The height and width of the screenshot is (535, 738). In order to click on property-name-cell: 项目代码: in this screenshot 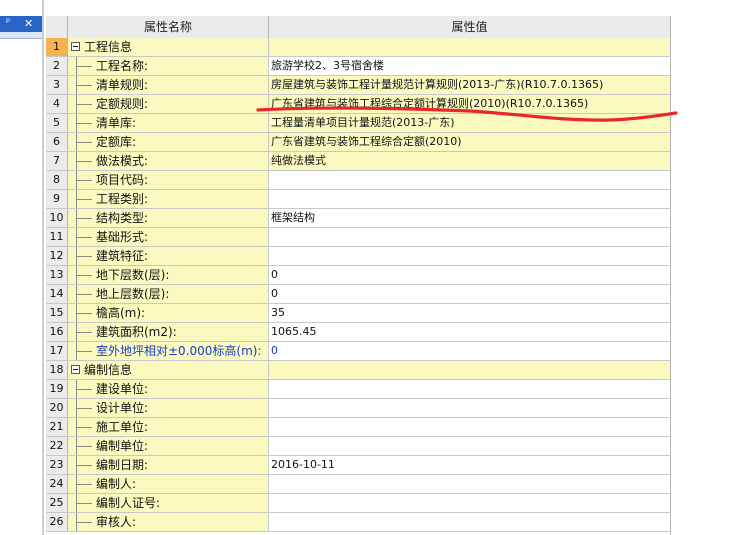, I will do `click(168, 180)`.